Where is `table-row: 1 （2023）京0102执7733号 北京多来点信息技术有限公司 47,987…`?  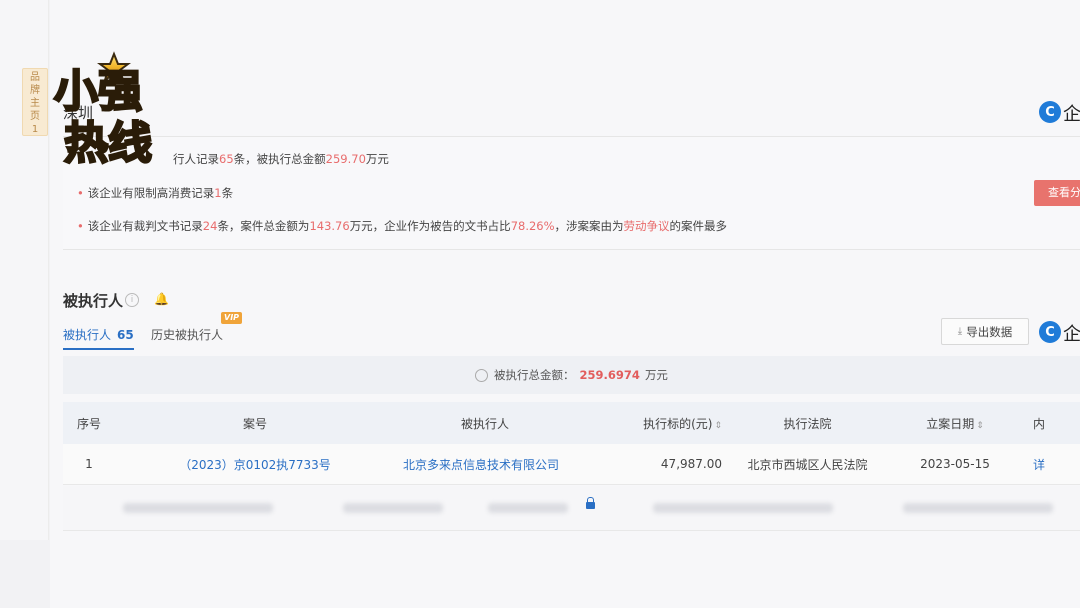 table-row: 1 （2023）京0102执7733号 北京多来点信息技术有限公司 47,987… is located at coordinates (571, 464).